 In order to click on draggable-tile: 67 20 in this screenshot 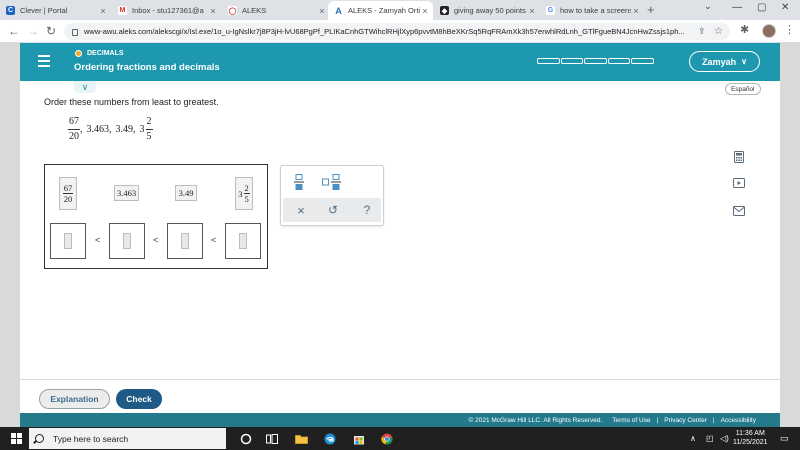, I will do `click(68, 193)`.